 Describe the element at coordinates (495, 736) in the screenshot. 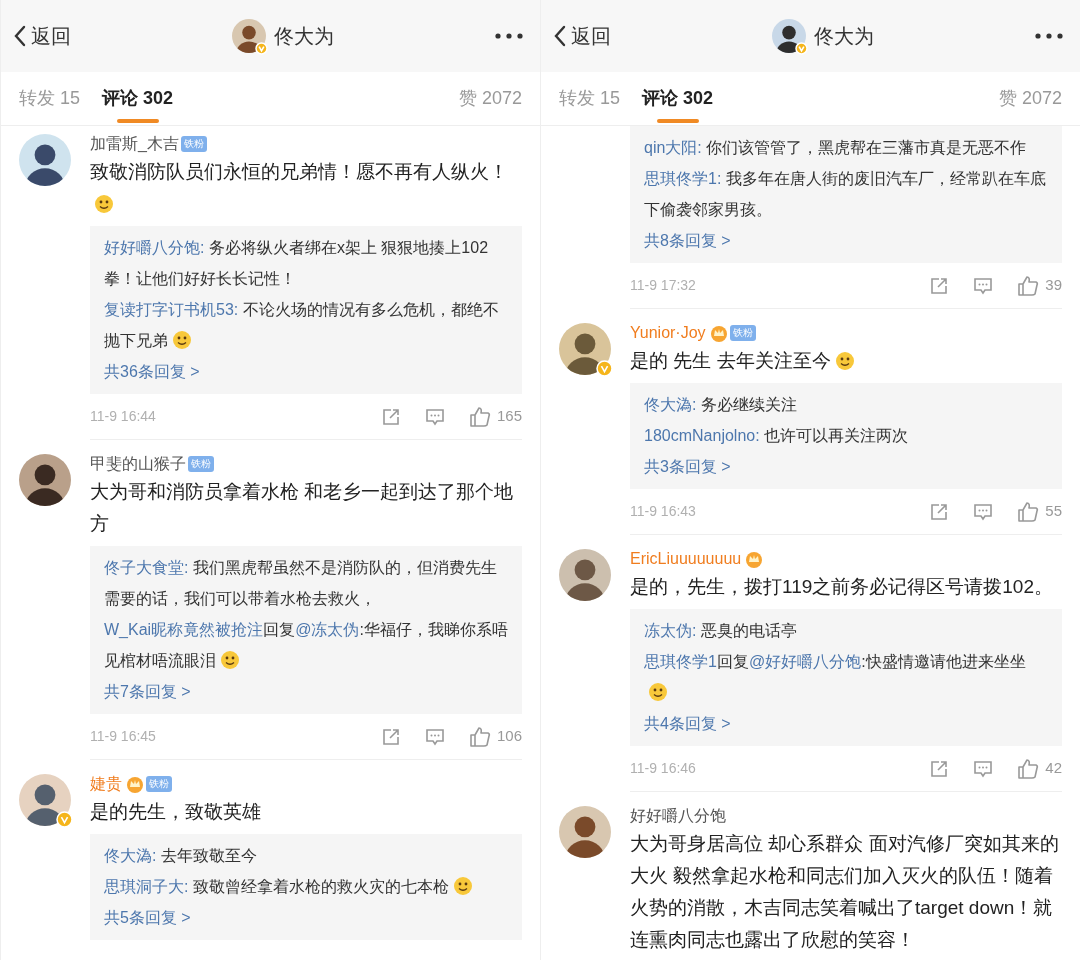

I see `like-button: 106` at that location.